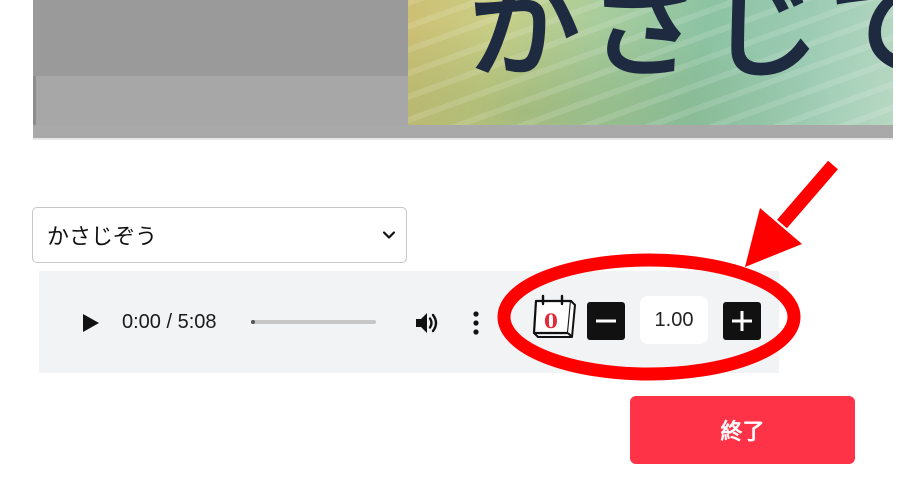 Image resolution: width=905 pixels, height=502 pixels. I want to click on seek-slider, so click(313, 322).